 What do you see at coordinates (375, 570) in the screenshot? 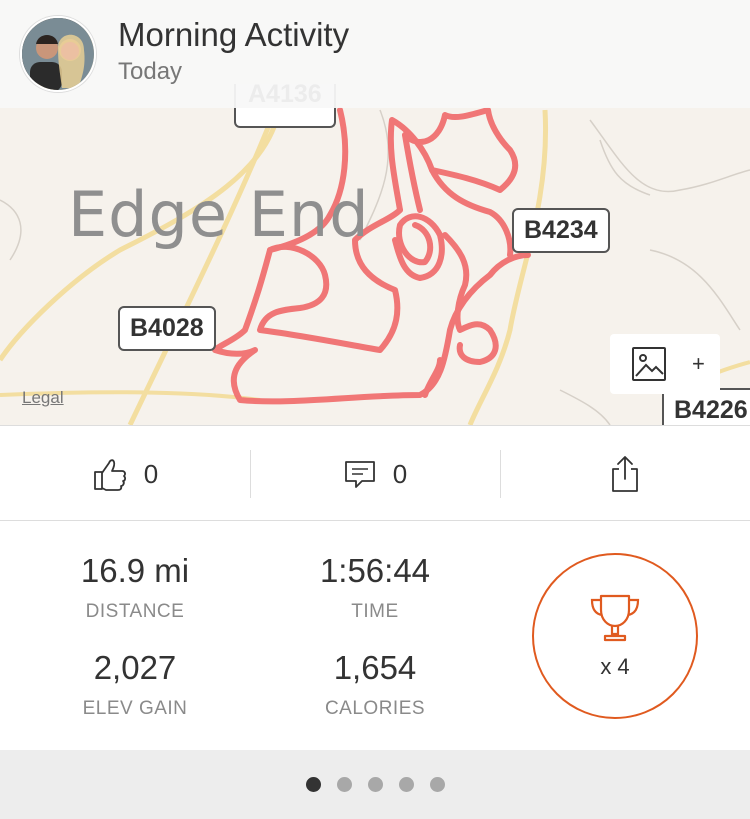
I see `time-value: 1:56:44` at bounding box center [375, 570].